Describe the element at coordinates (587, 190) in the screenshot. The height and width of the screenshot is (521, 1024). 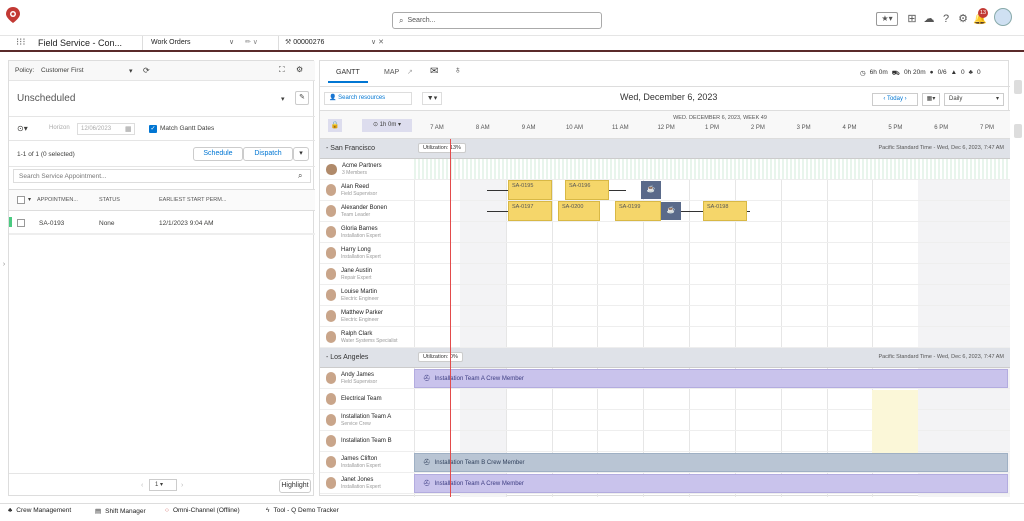
I see `appointment-block: SA-0196` at that location.